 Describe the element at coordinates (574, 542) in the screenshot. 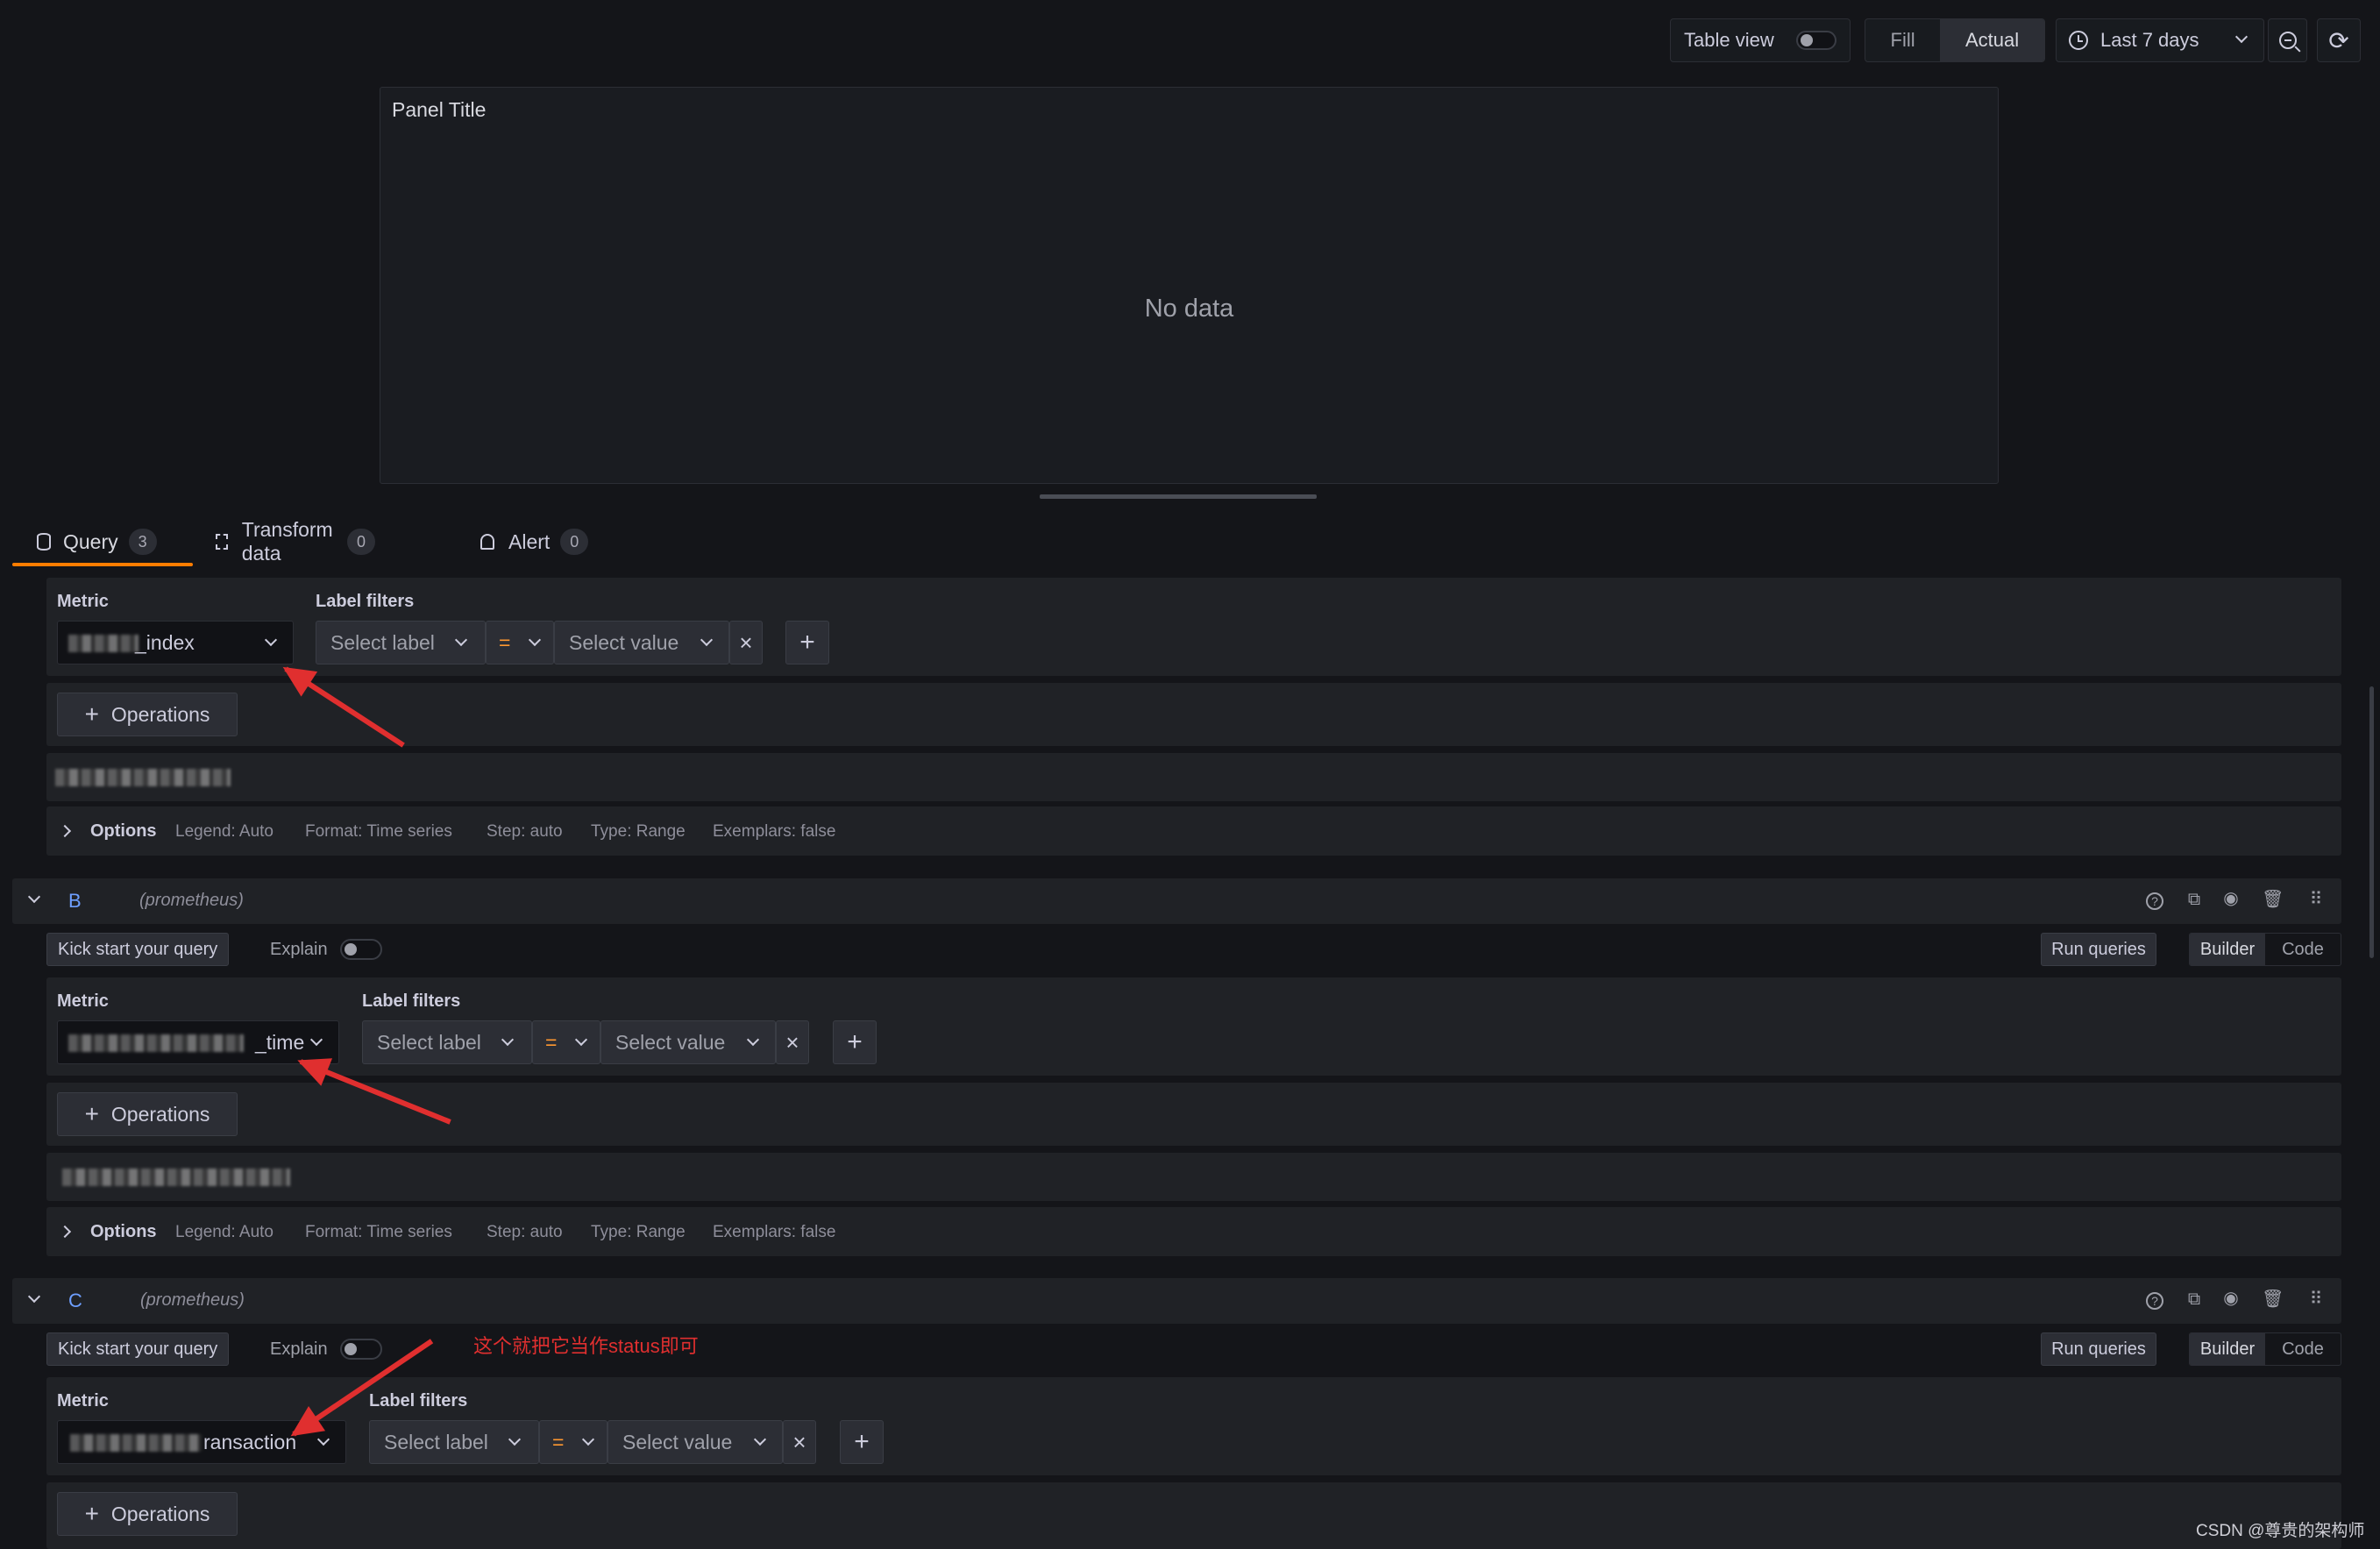

I see `tab-alert-count: 0` at that location.